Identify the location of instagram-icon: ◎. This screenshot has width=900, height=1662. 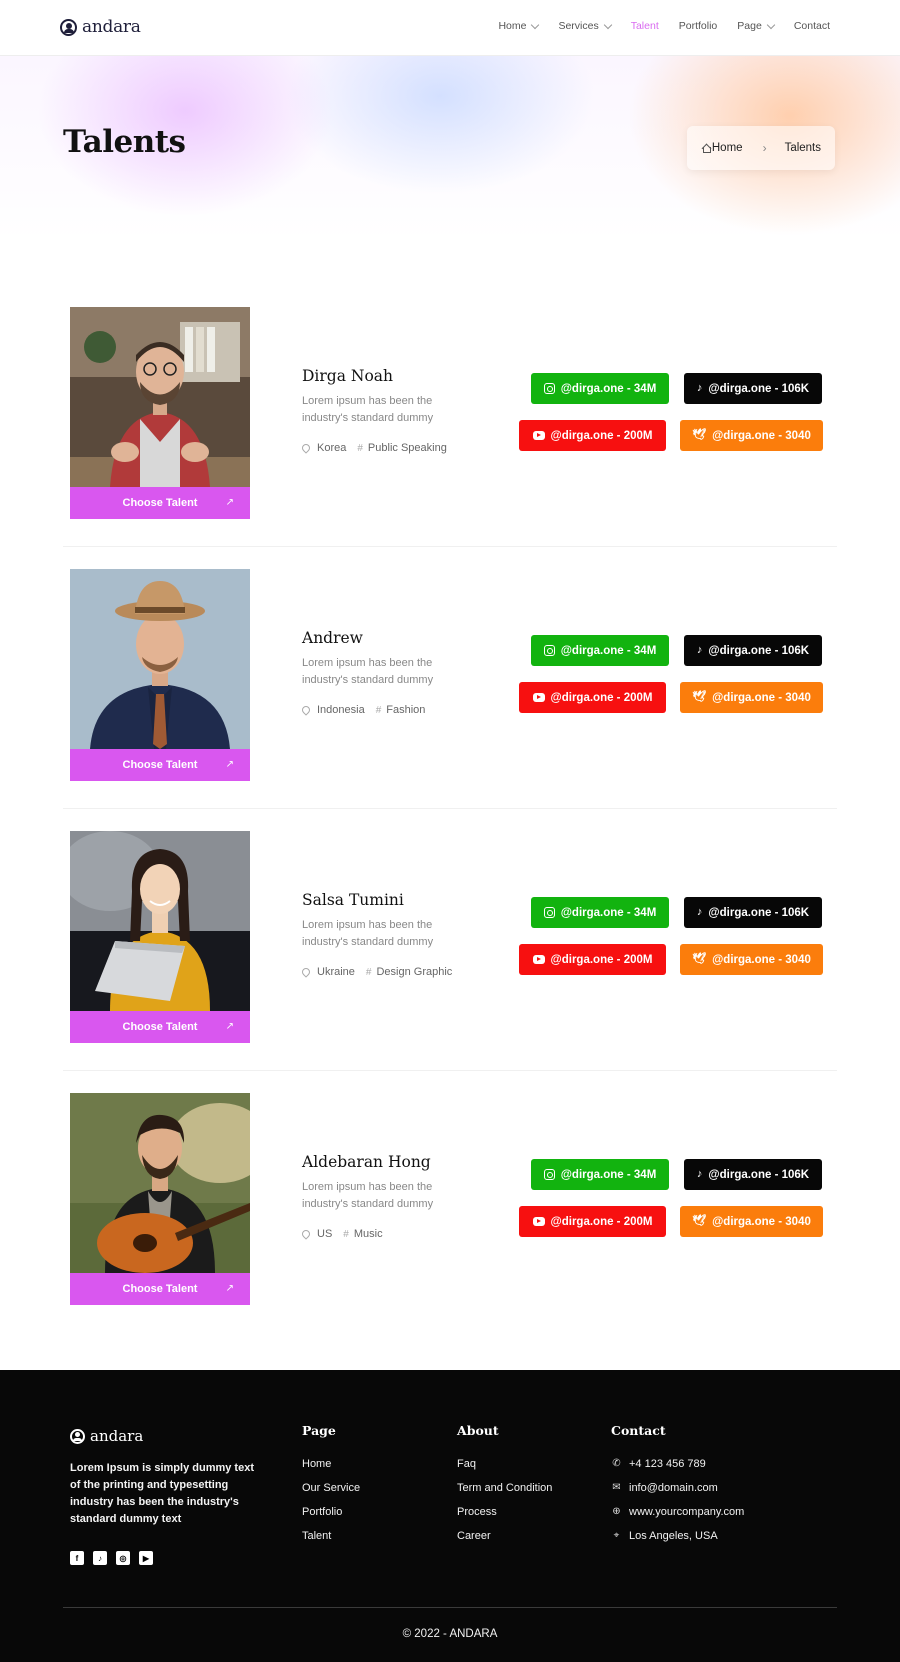
(123, 1558).